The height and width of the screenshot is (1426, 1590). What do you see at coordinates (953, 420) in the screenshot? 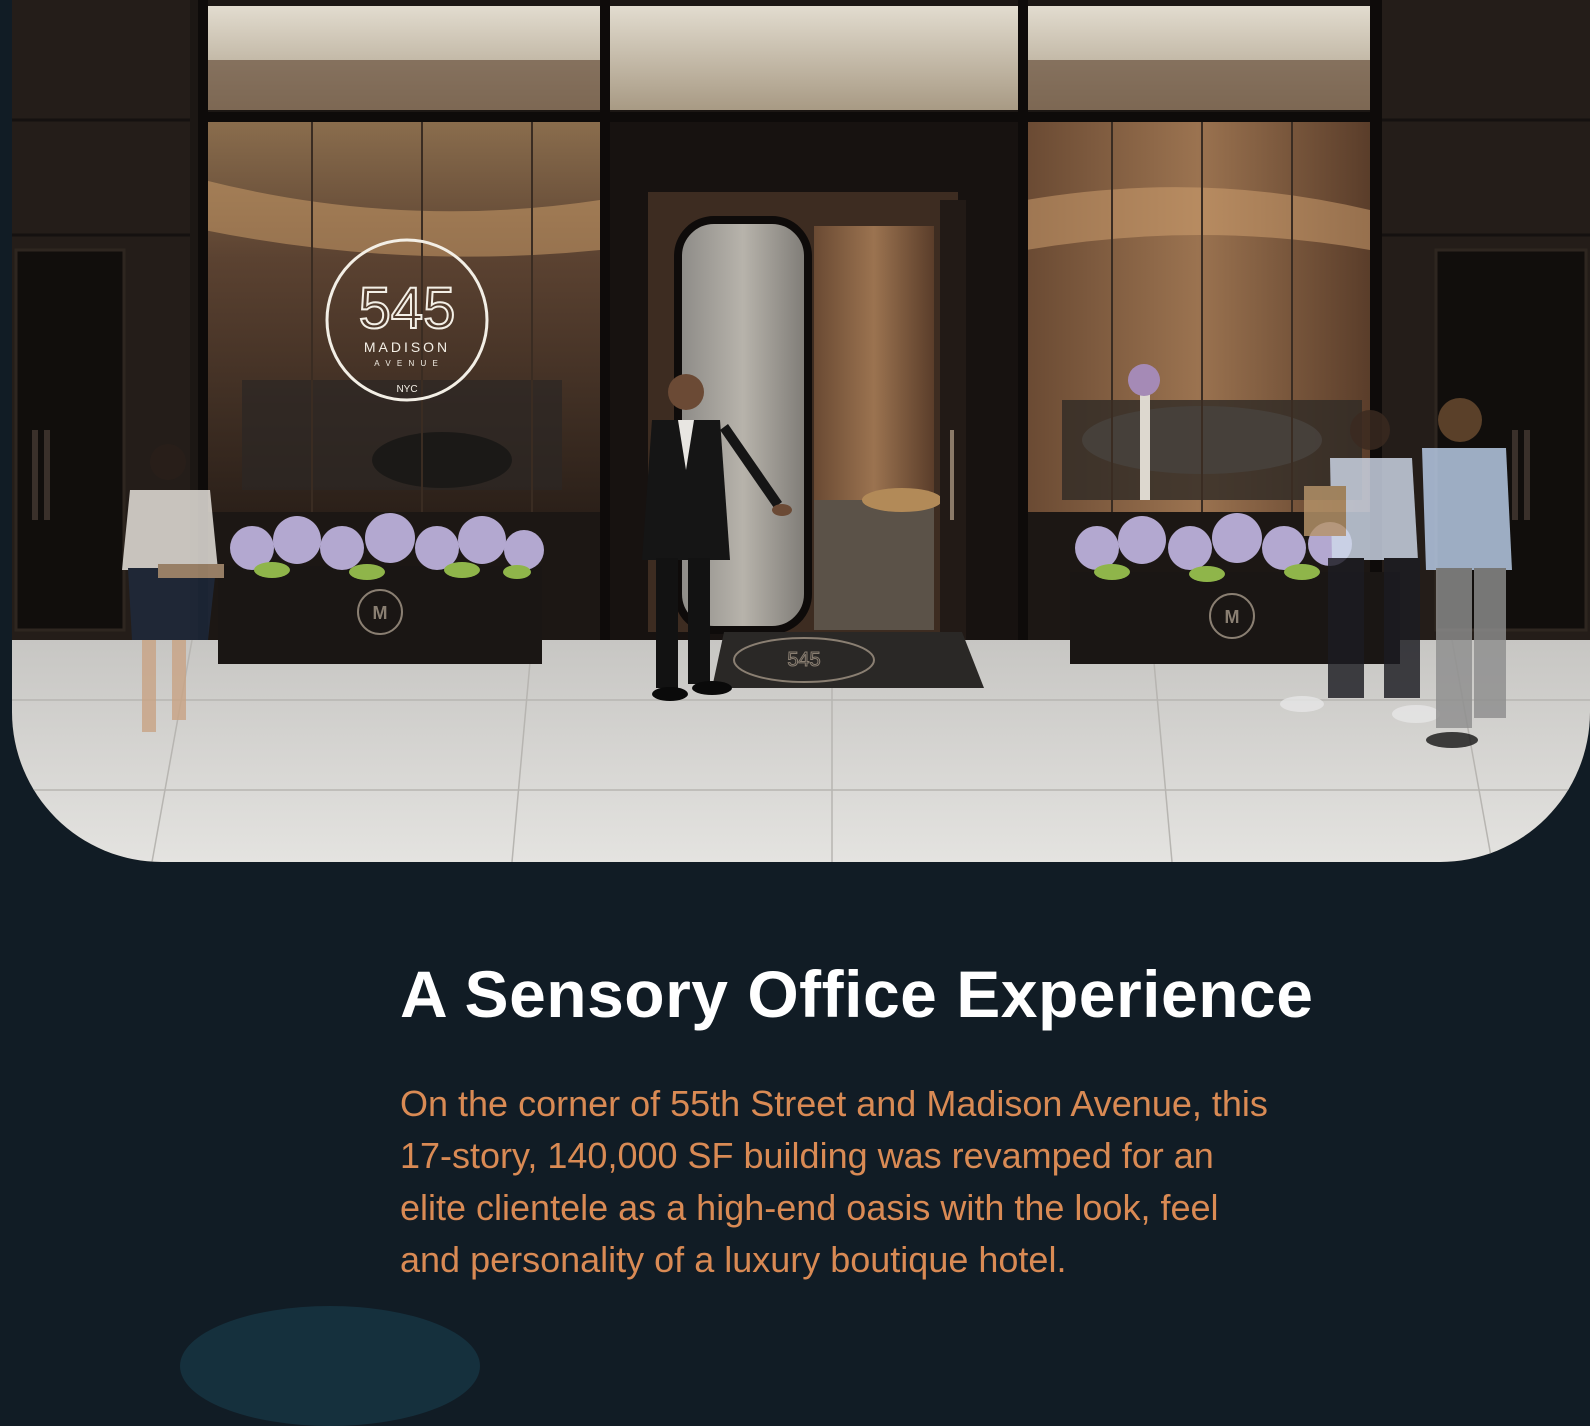
I see `open-glass-door` at bounding box center [953, 420].